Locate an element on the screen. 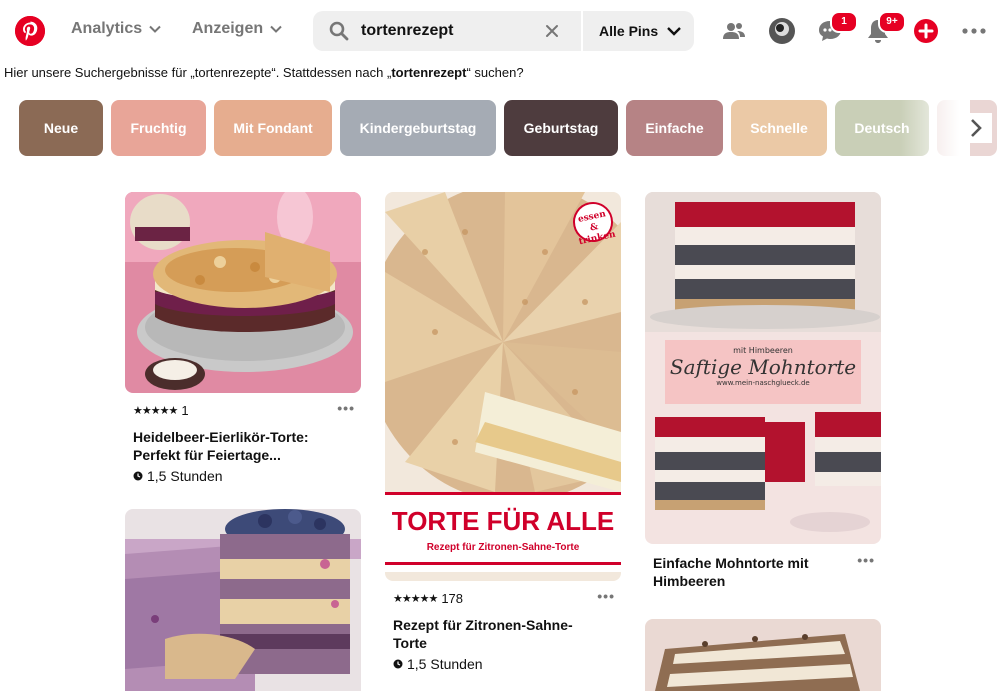 This screenshot has width=1004, height=691. chip-label: Kindergeburtstag is located at coordinates (418, 128).